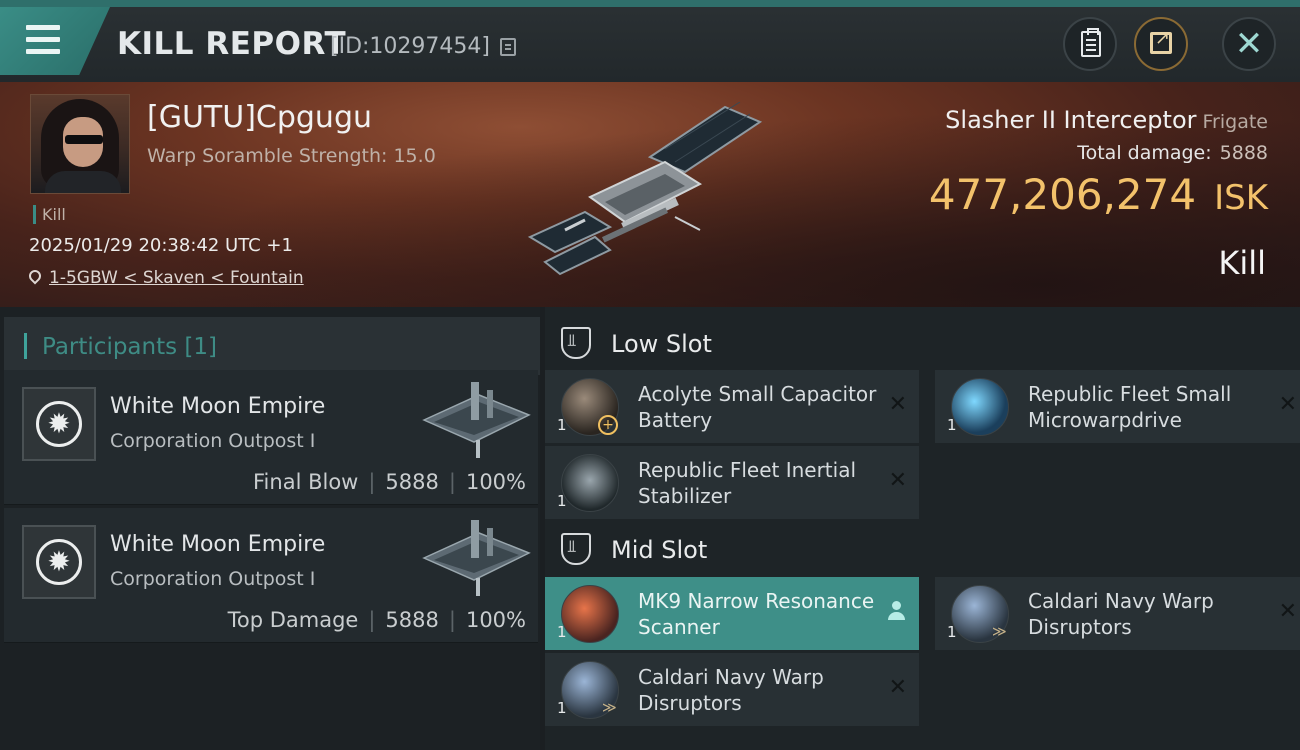 The width and height of the screenshot is (1300, 750). I want to click on module-item: 1 Republic Fleet Small Microwarpdrive ✕, so click(1117, 406).